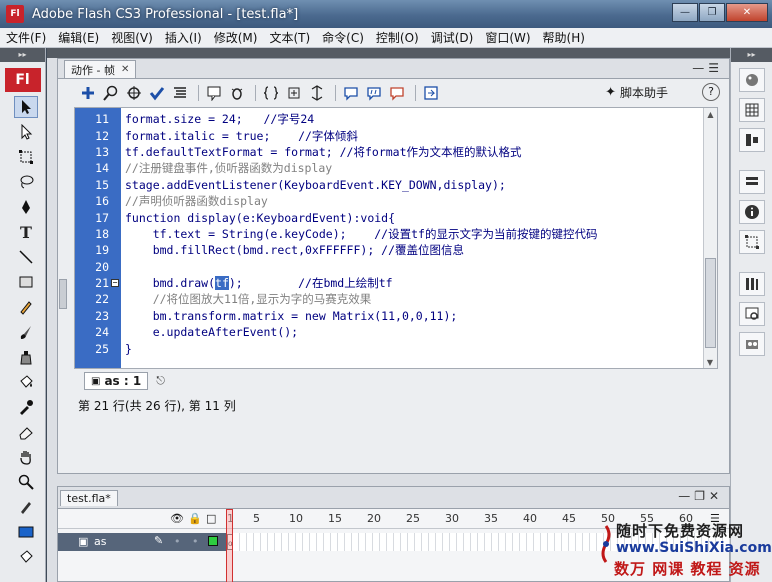 This screenshot has width=772, height=582. I want to click on fill-bucket-mini-icon, so click(26, 557).